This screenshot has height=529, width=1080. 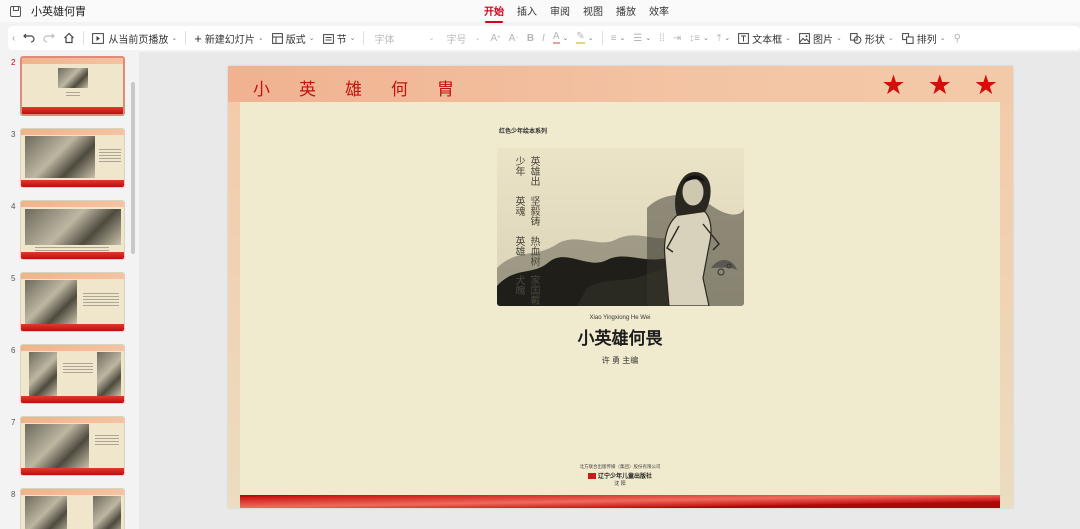 I want to click on thumbnail-number: 2, so click(x=13, y=62).